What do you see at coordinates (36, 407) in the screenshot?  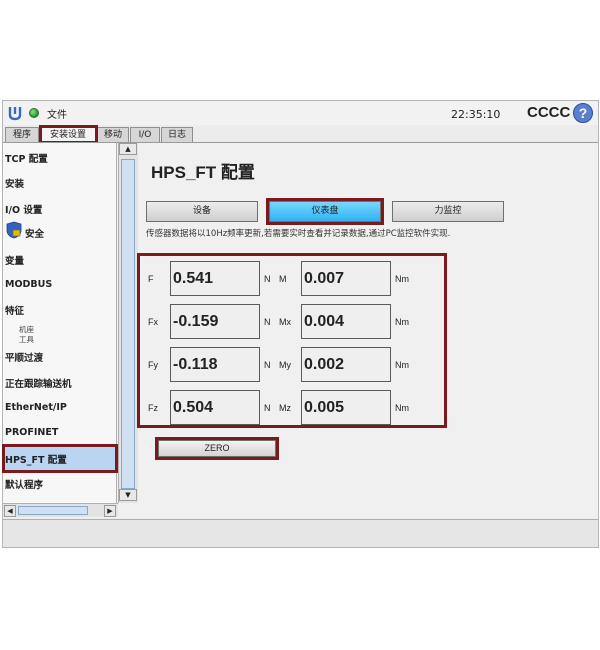 I see `sidebar-item-ethernet-ip: EtherNet/IP` at bounding box center [36, 407].